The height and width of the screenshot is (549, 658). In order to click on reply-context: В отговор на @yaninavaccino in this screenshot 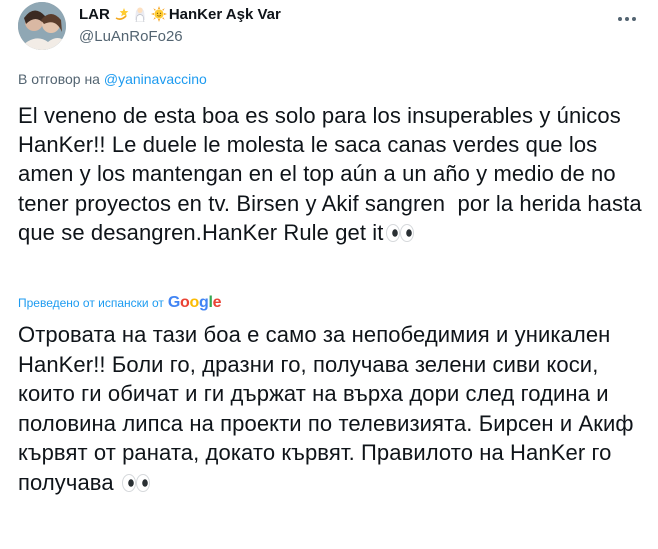, I will do `click(112, 79)`.